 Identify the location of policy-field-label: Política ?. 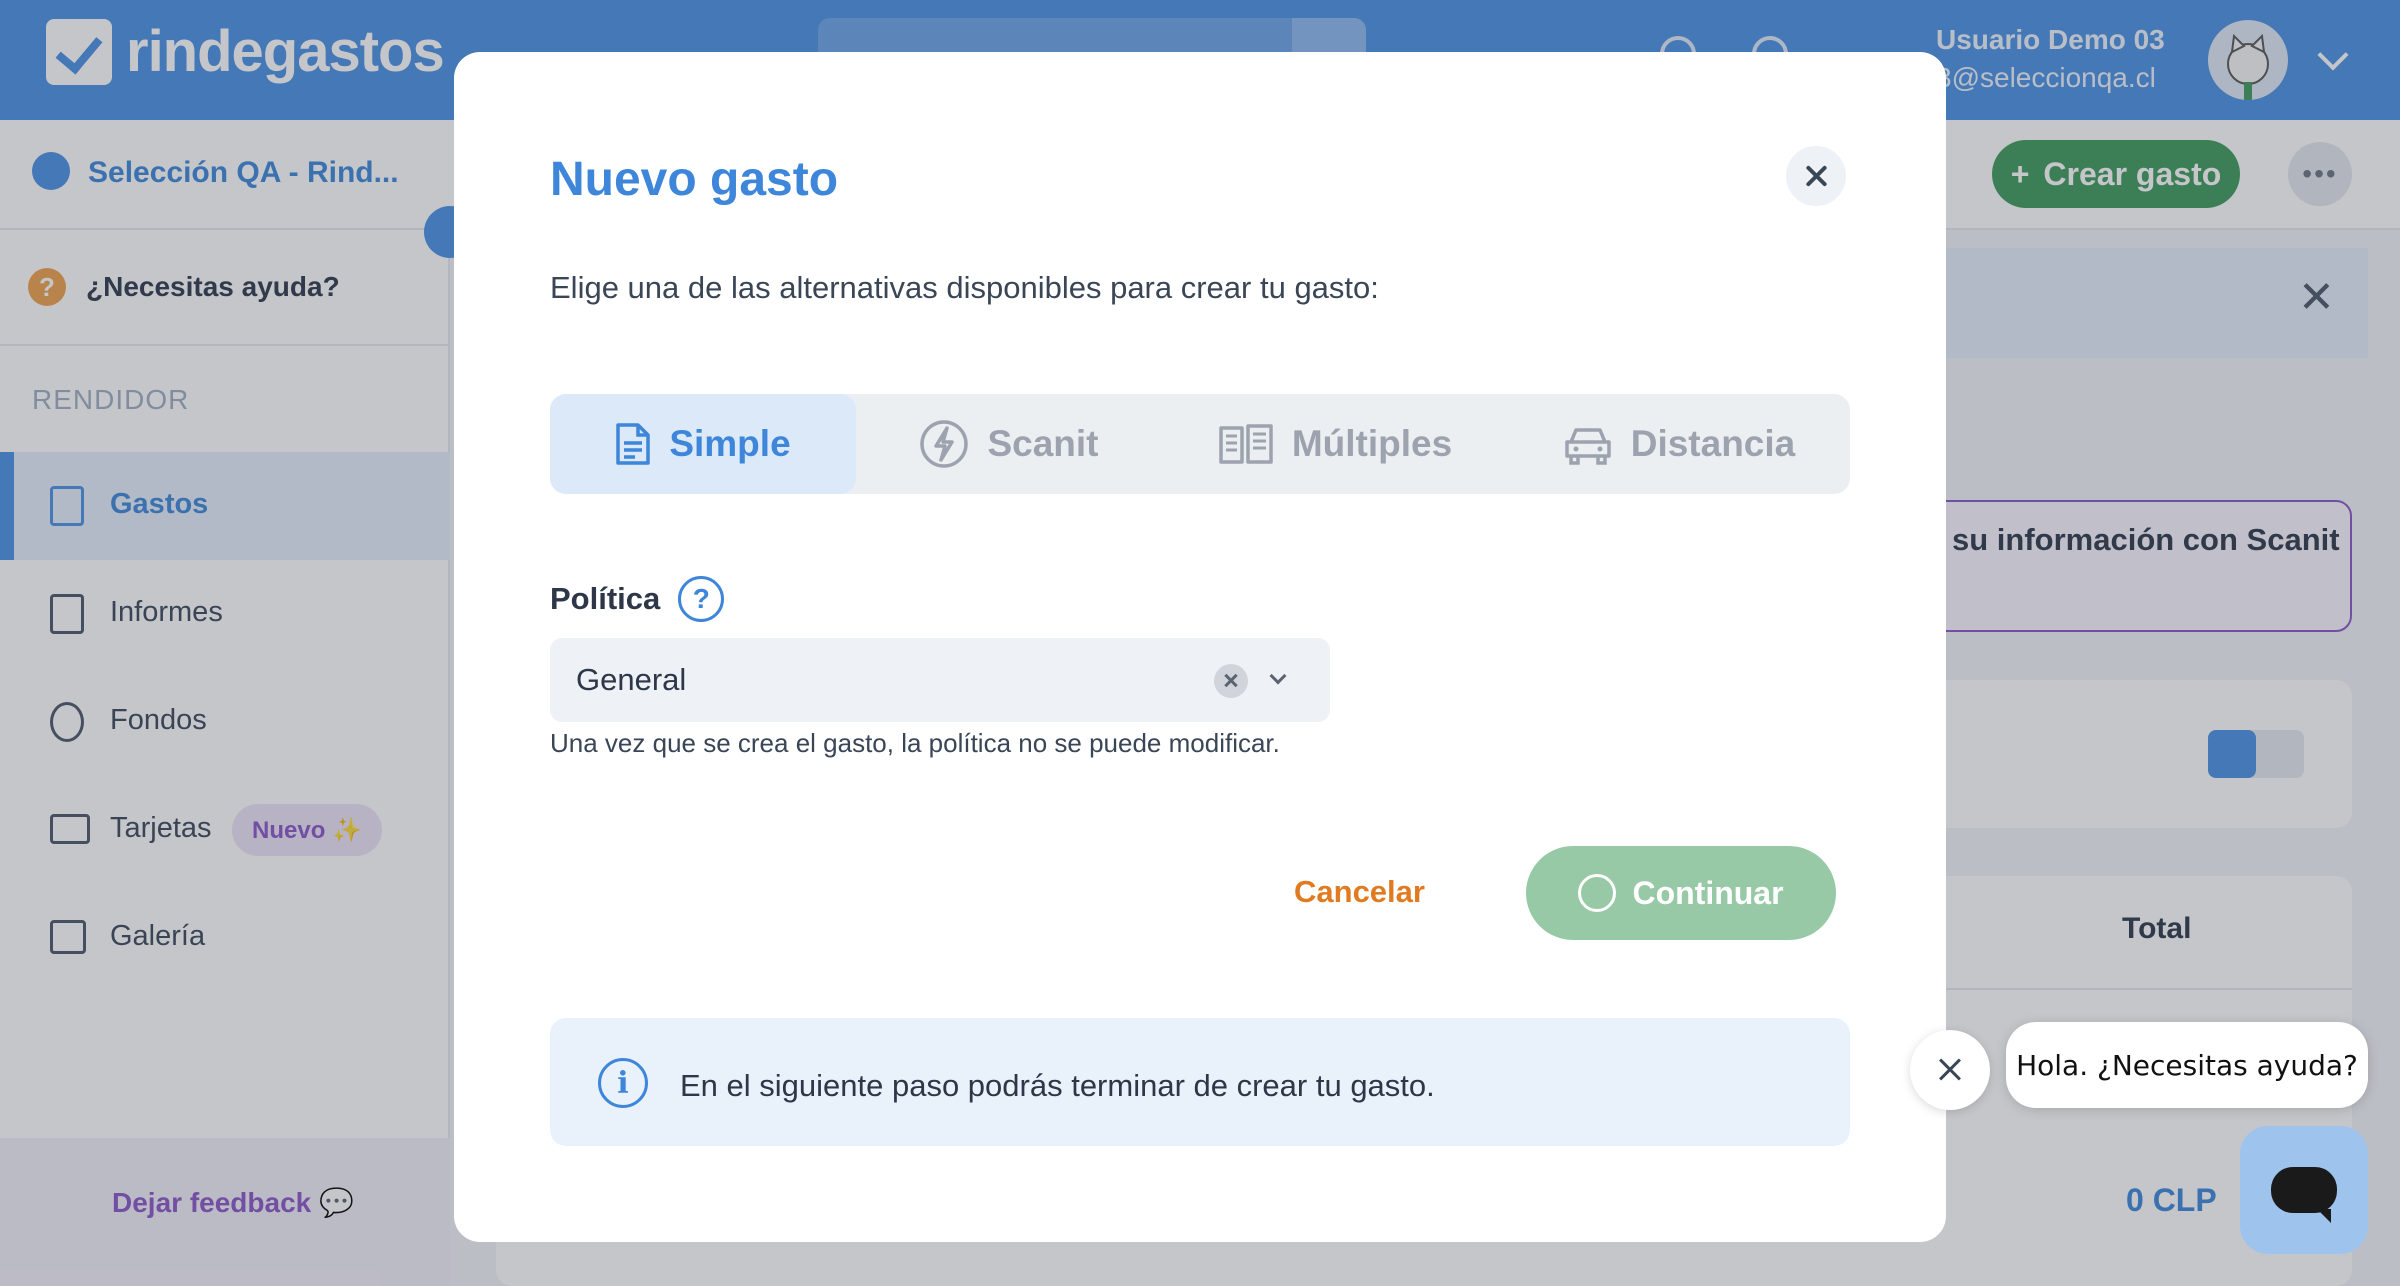
(637, 599).